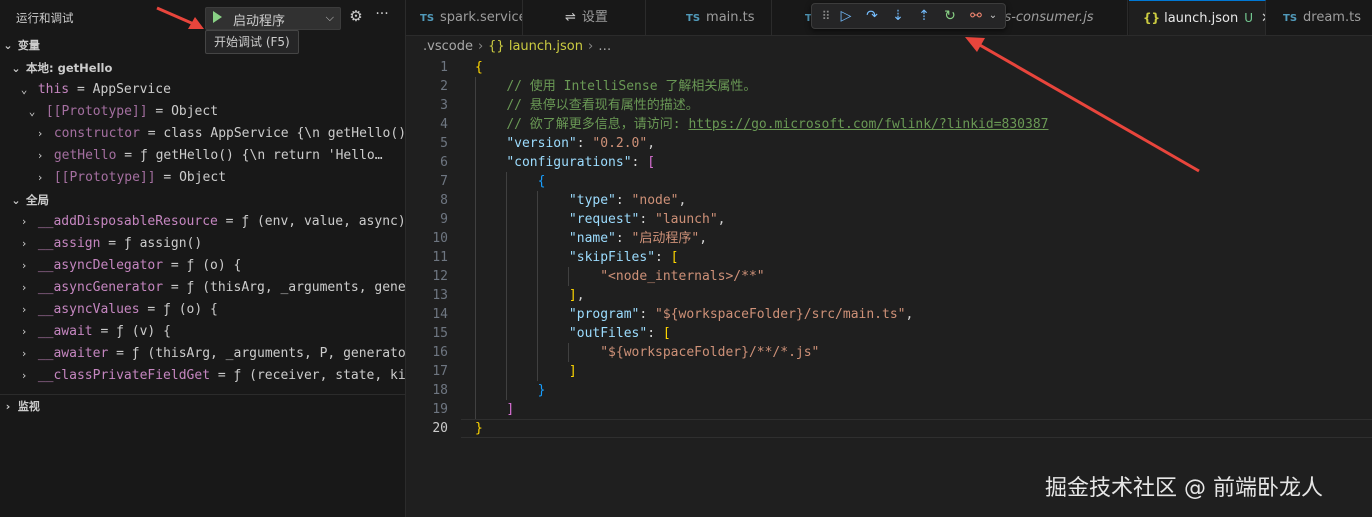 This screenshot has width=1372, height=517. I want to click on watermark: 掘金技术社区 @ 前端卧龙人, so click(1184, 488).